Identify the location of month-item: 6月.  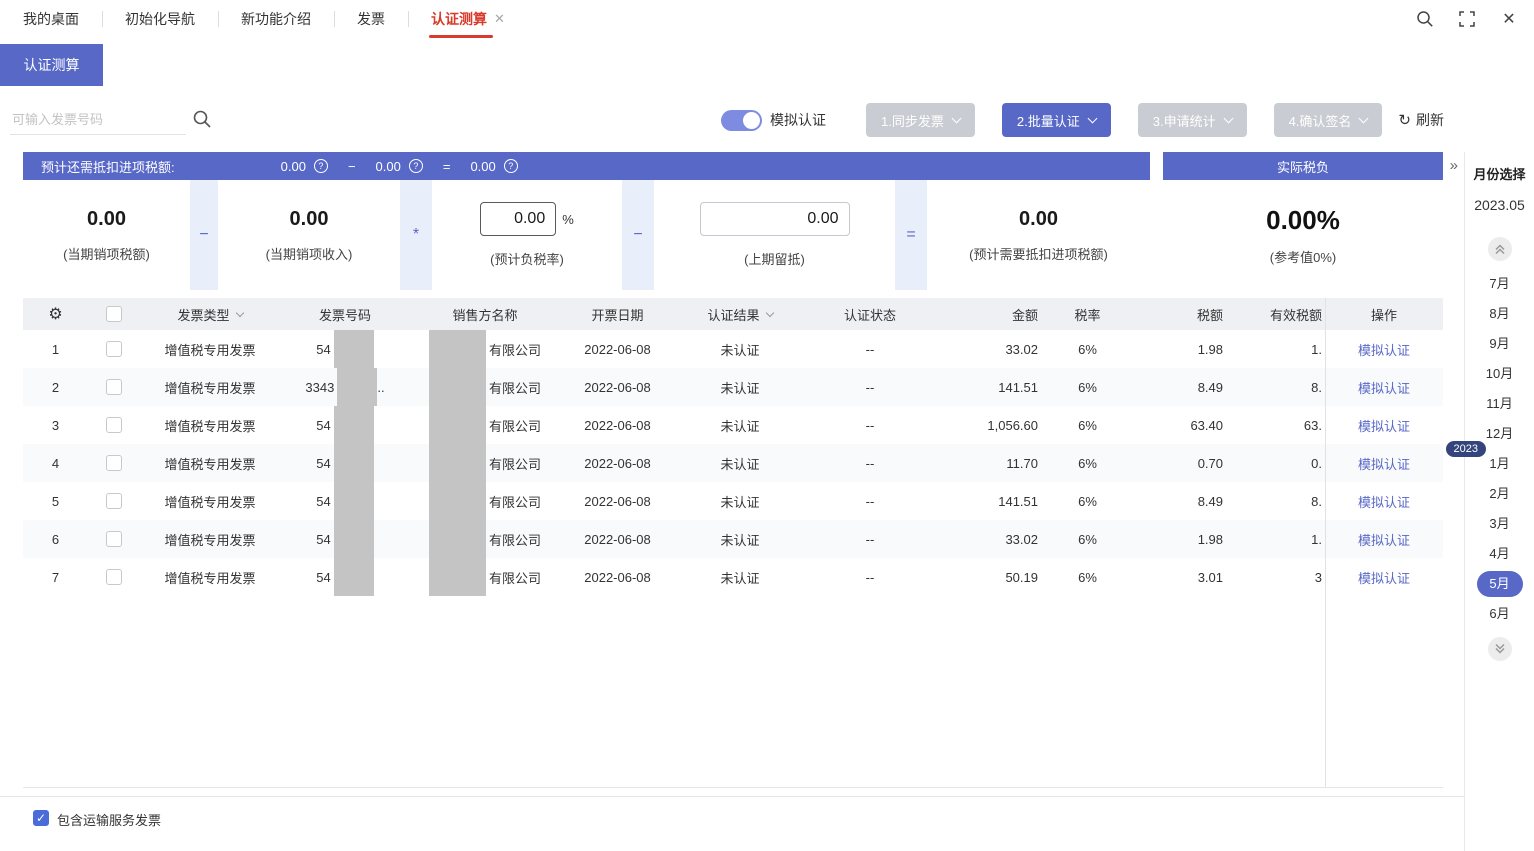
(1499, 614).